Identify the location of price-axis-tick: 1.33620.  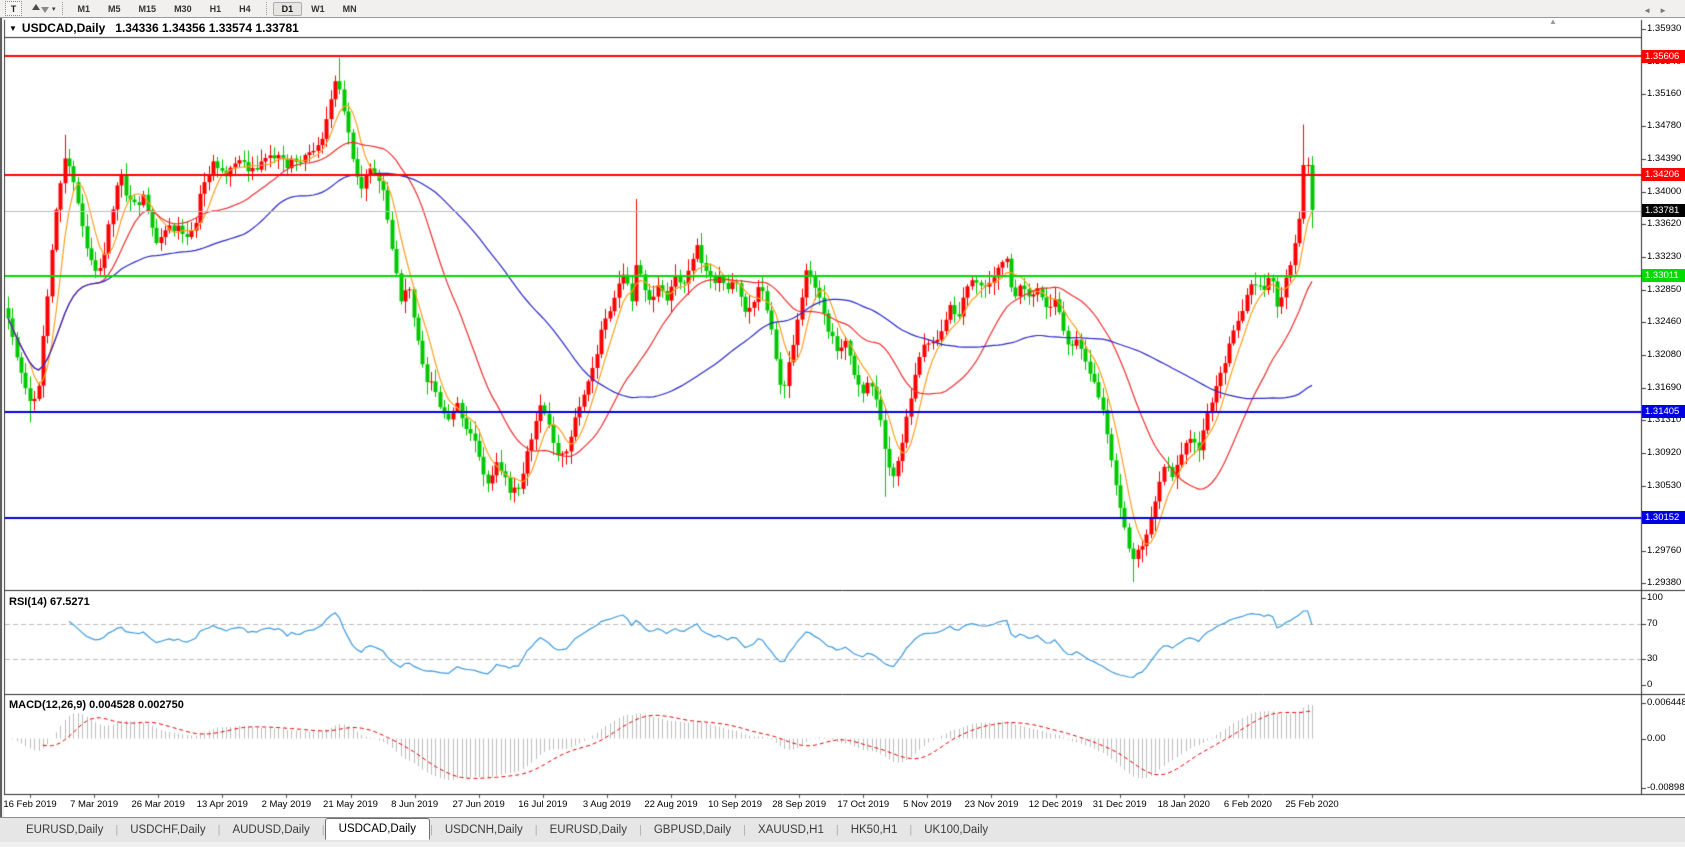
(1664, 224).